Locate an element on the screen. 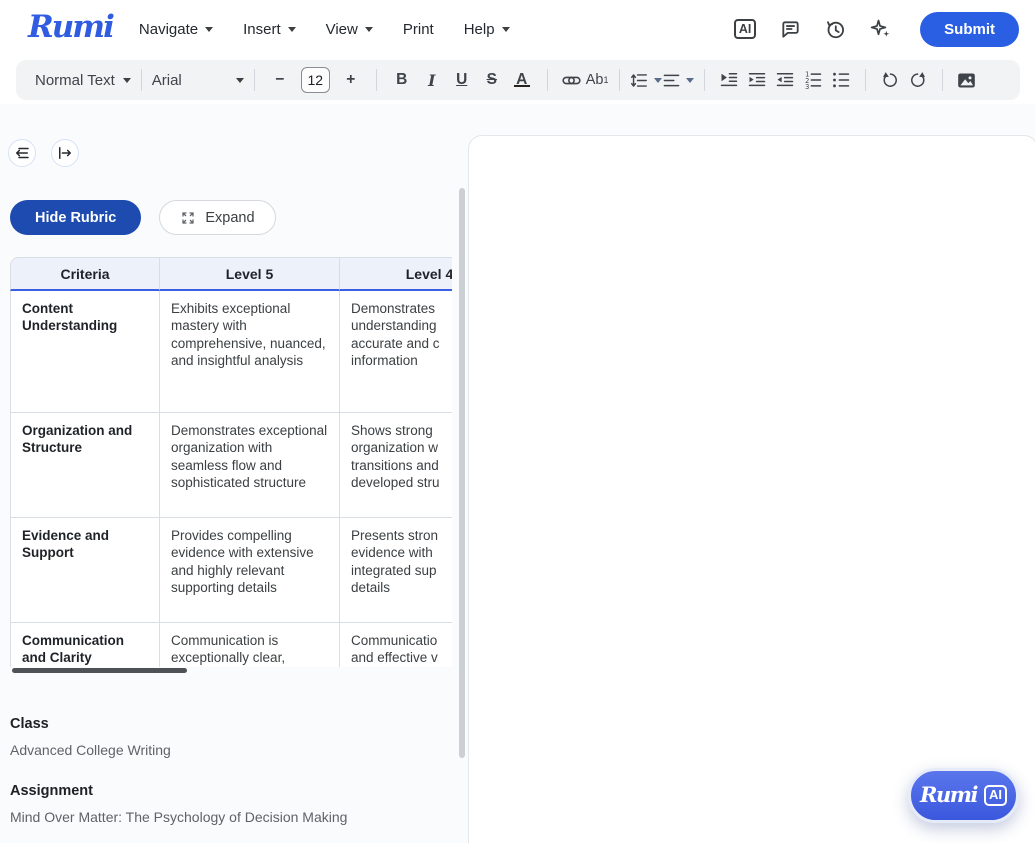  numbered-list-icon: 1 2 3 is located at coordinates (813, 80).